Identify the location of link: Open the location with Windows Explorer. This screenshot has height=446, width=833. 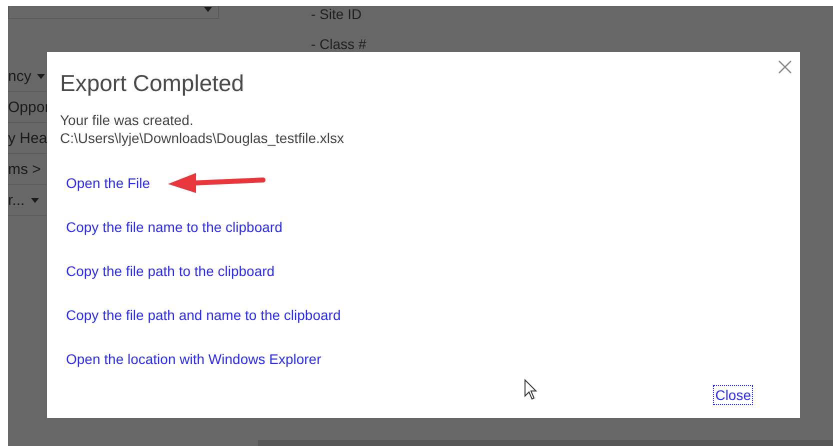
(194, 359).